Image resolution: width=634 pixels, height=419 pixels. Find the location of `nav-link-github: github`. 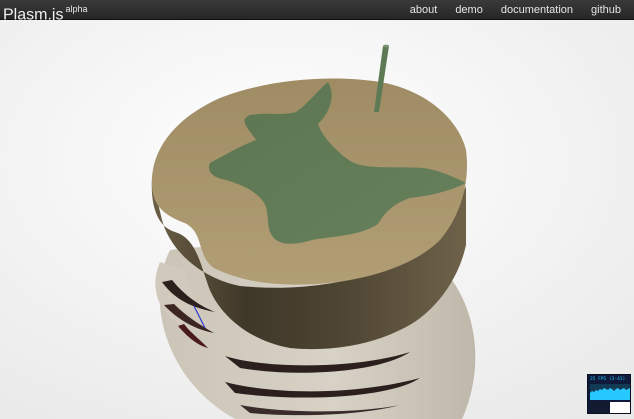

nav-link-github: github is located at coordinates (606, 10).